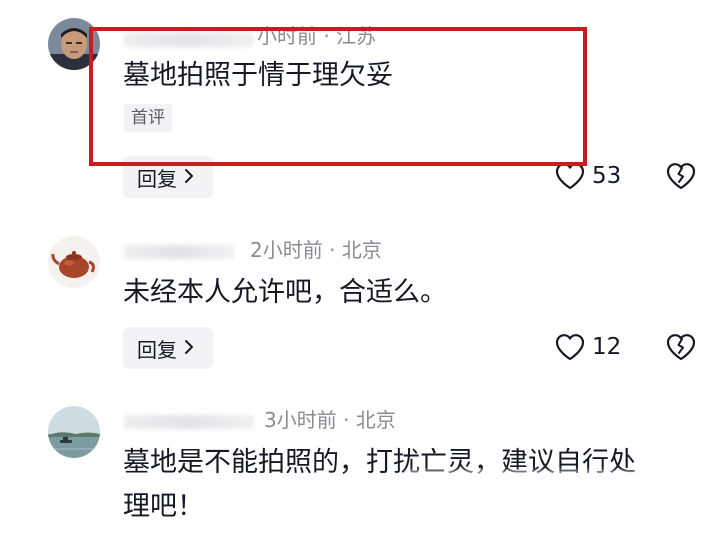  What do you see at coordinates (285, 292) in the screenshot?
I see `comment-text: 未经本人允许吧，合适么。` at bounding box center [285, 292].